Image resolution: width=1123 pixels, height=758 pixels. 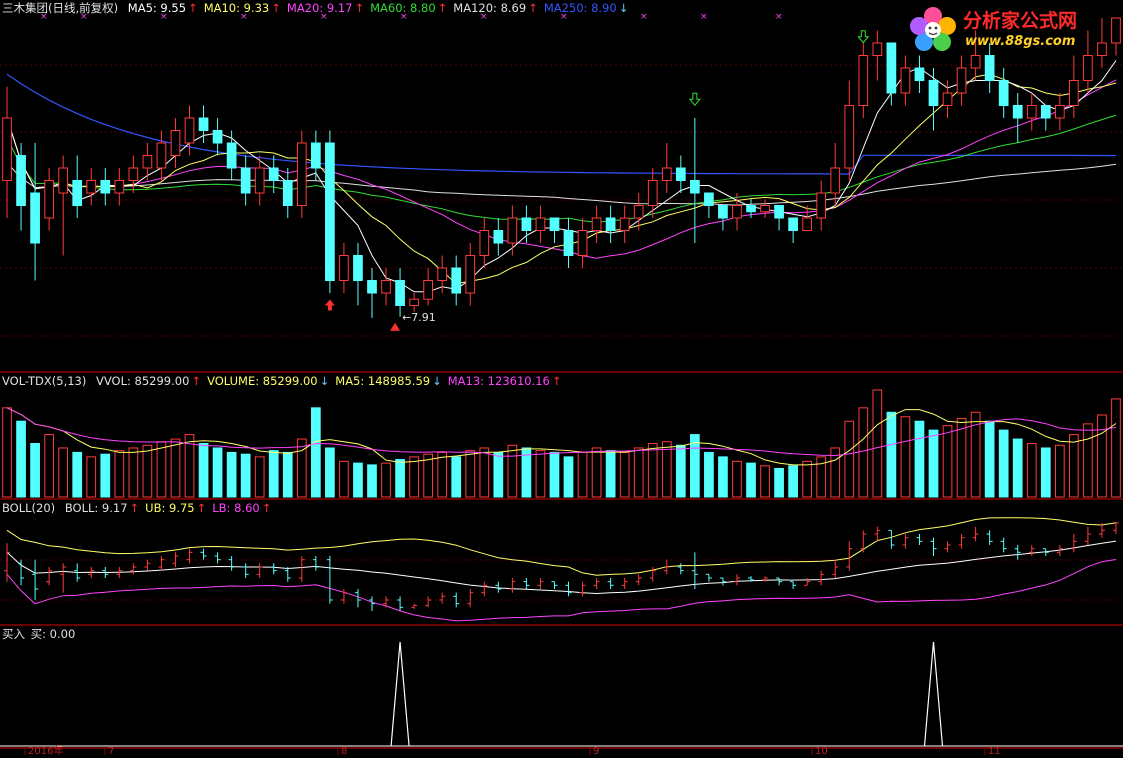 What do you see at coordinates (13, 634) in the screenshot?
I see `signal-label: 买入` at bounding box center [13, 634].